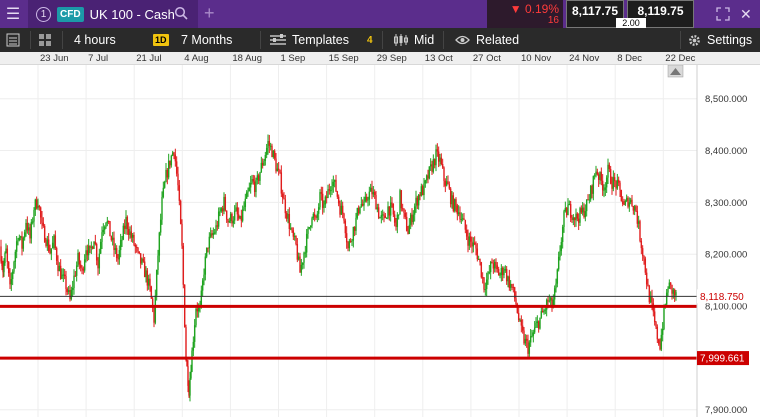 This screenshot has height=417, width=760. I want to click on instrument-tab: 1 CFD UK 100 - Cash, so click(113, 14).